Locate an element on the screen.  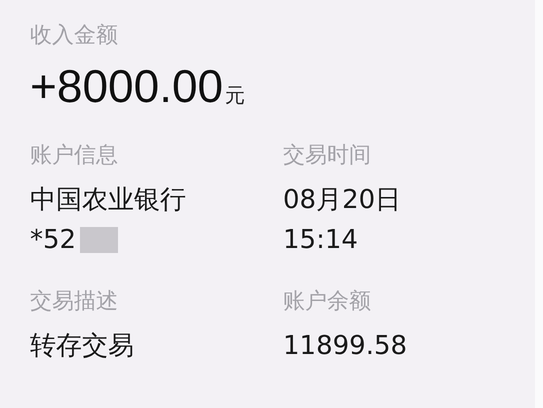
detail-label: 账户信息 is located at coordinates (74, 156).